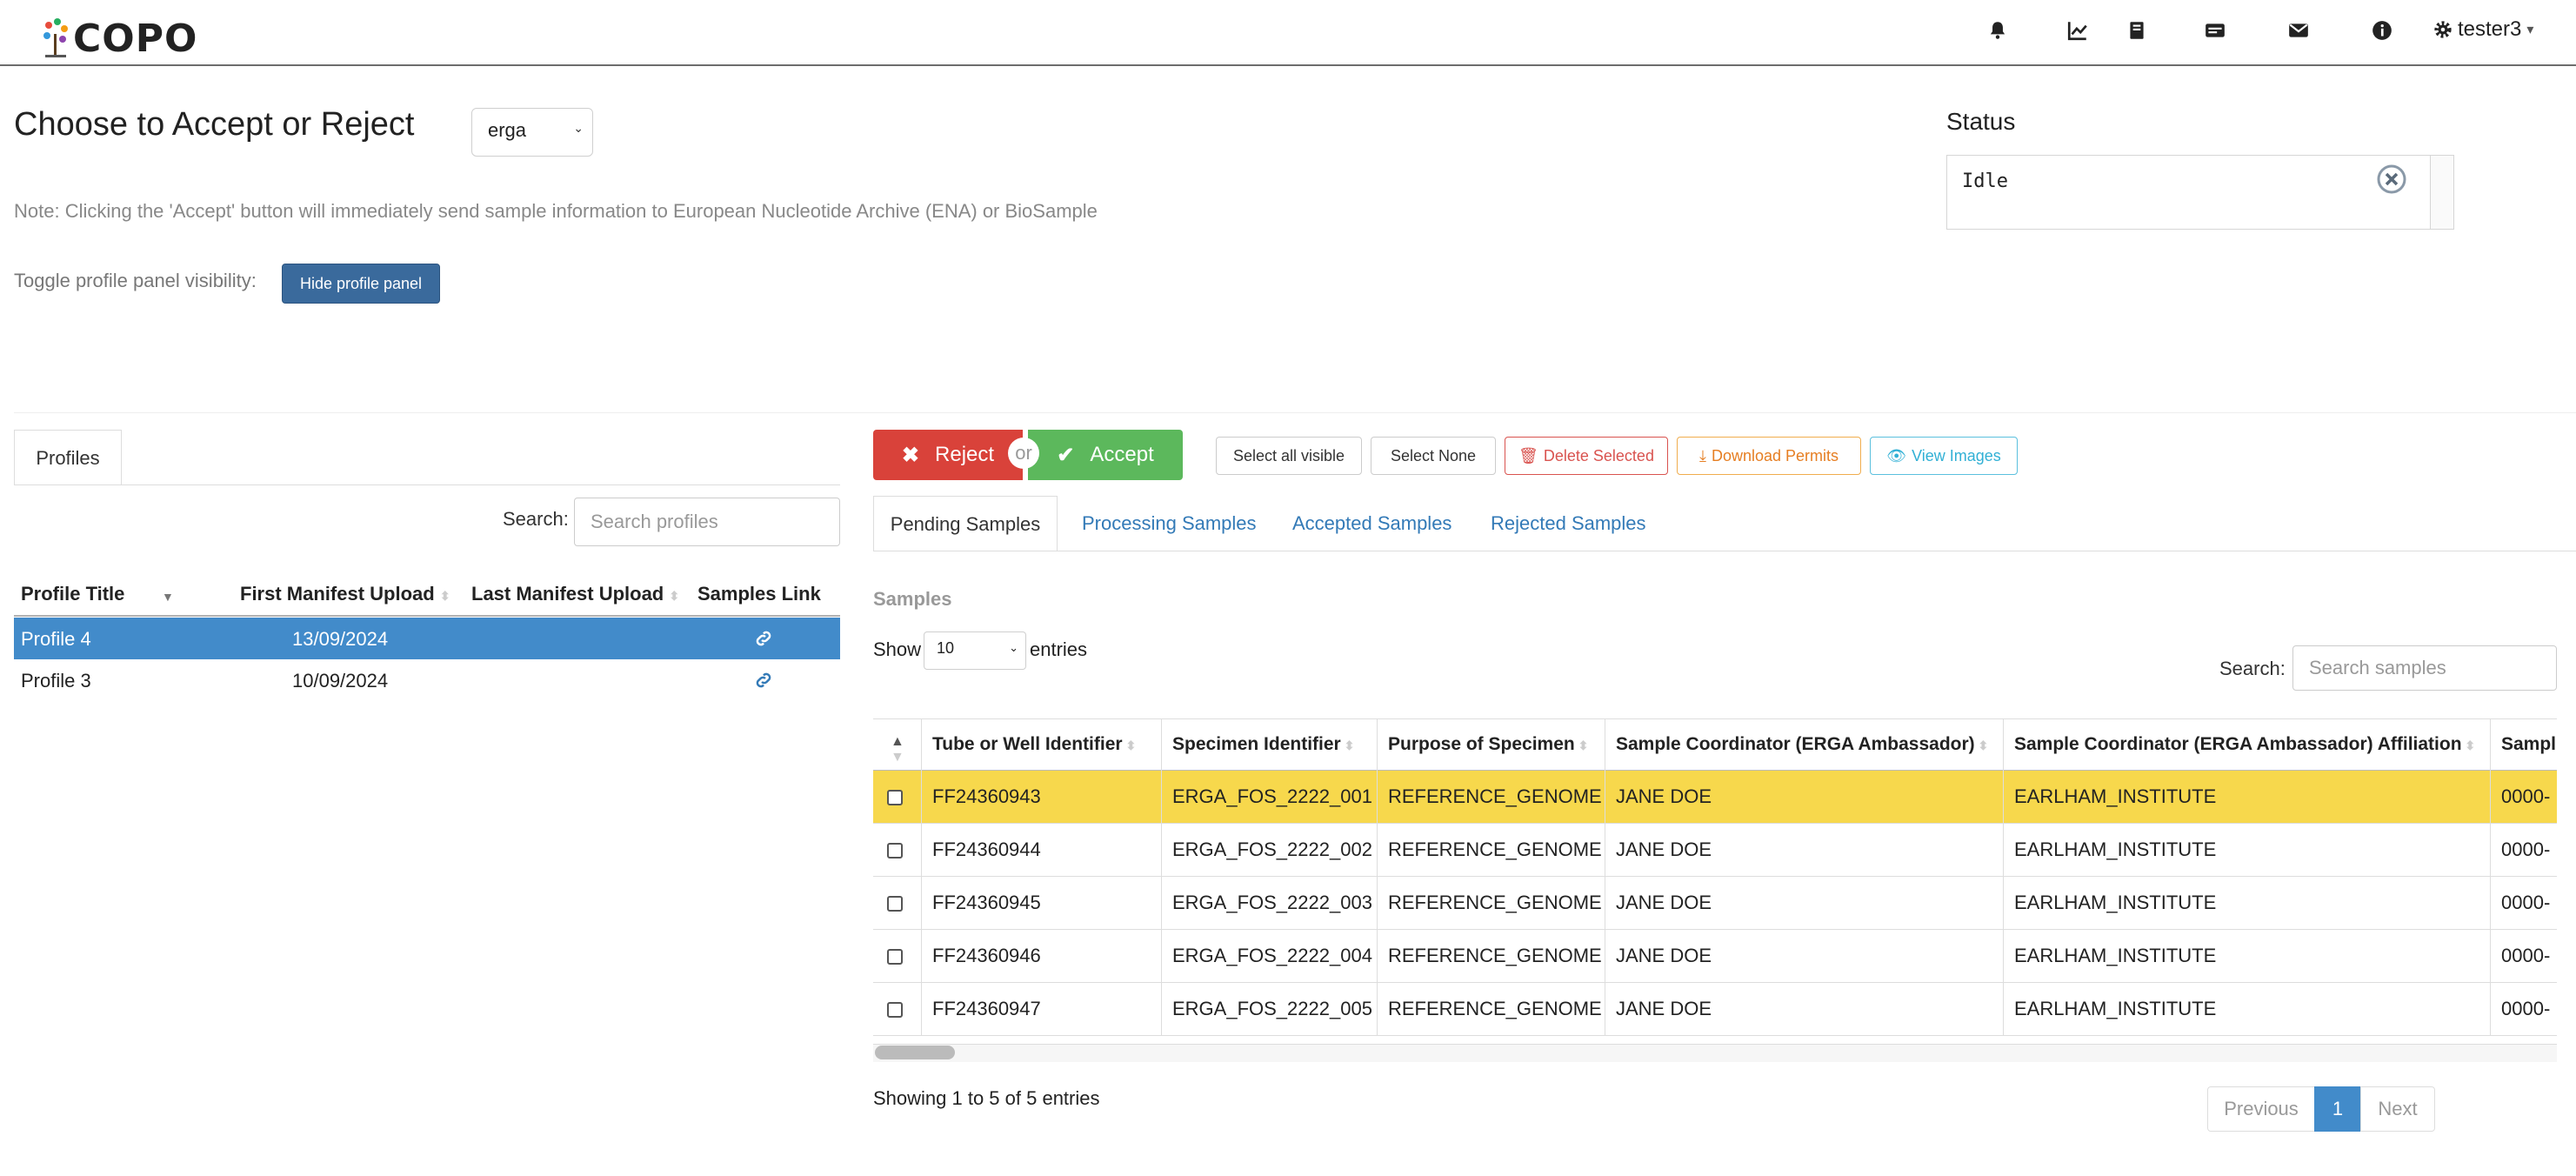 The height and width of the screenshot is (1176, 2576). What do you see at coordinates (168, 597) in the screenshot?
I see `sort-desc-icon: ▼` at bounding box center [168, 597].